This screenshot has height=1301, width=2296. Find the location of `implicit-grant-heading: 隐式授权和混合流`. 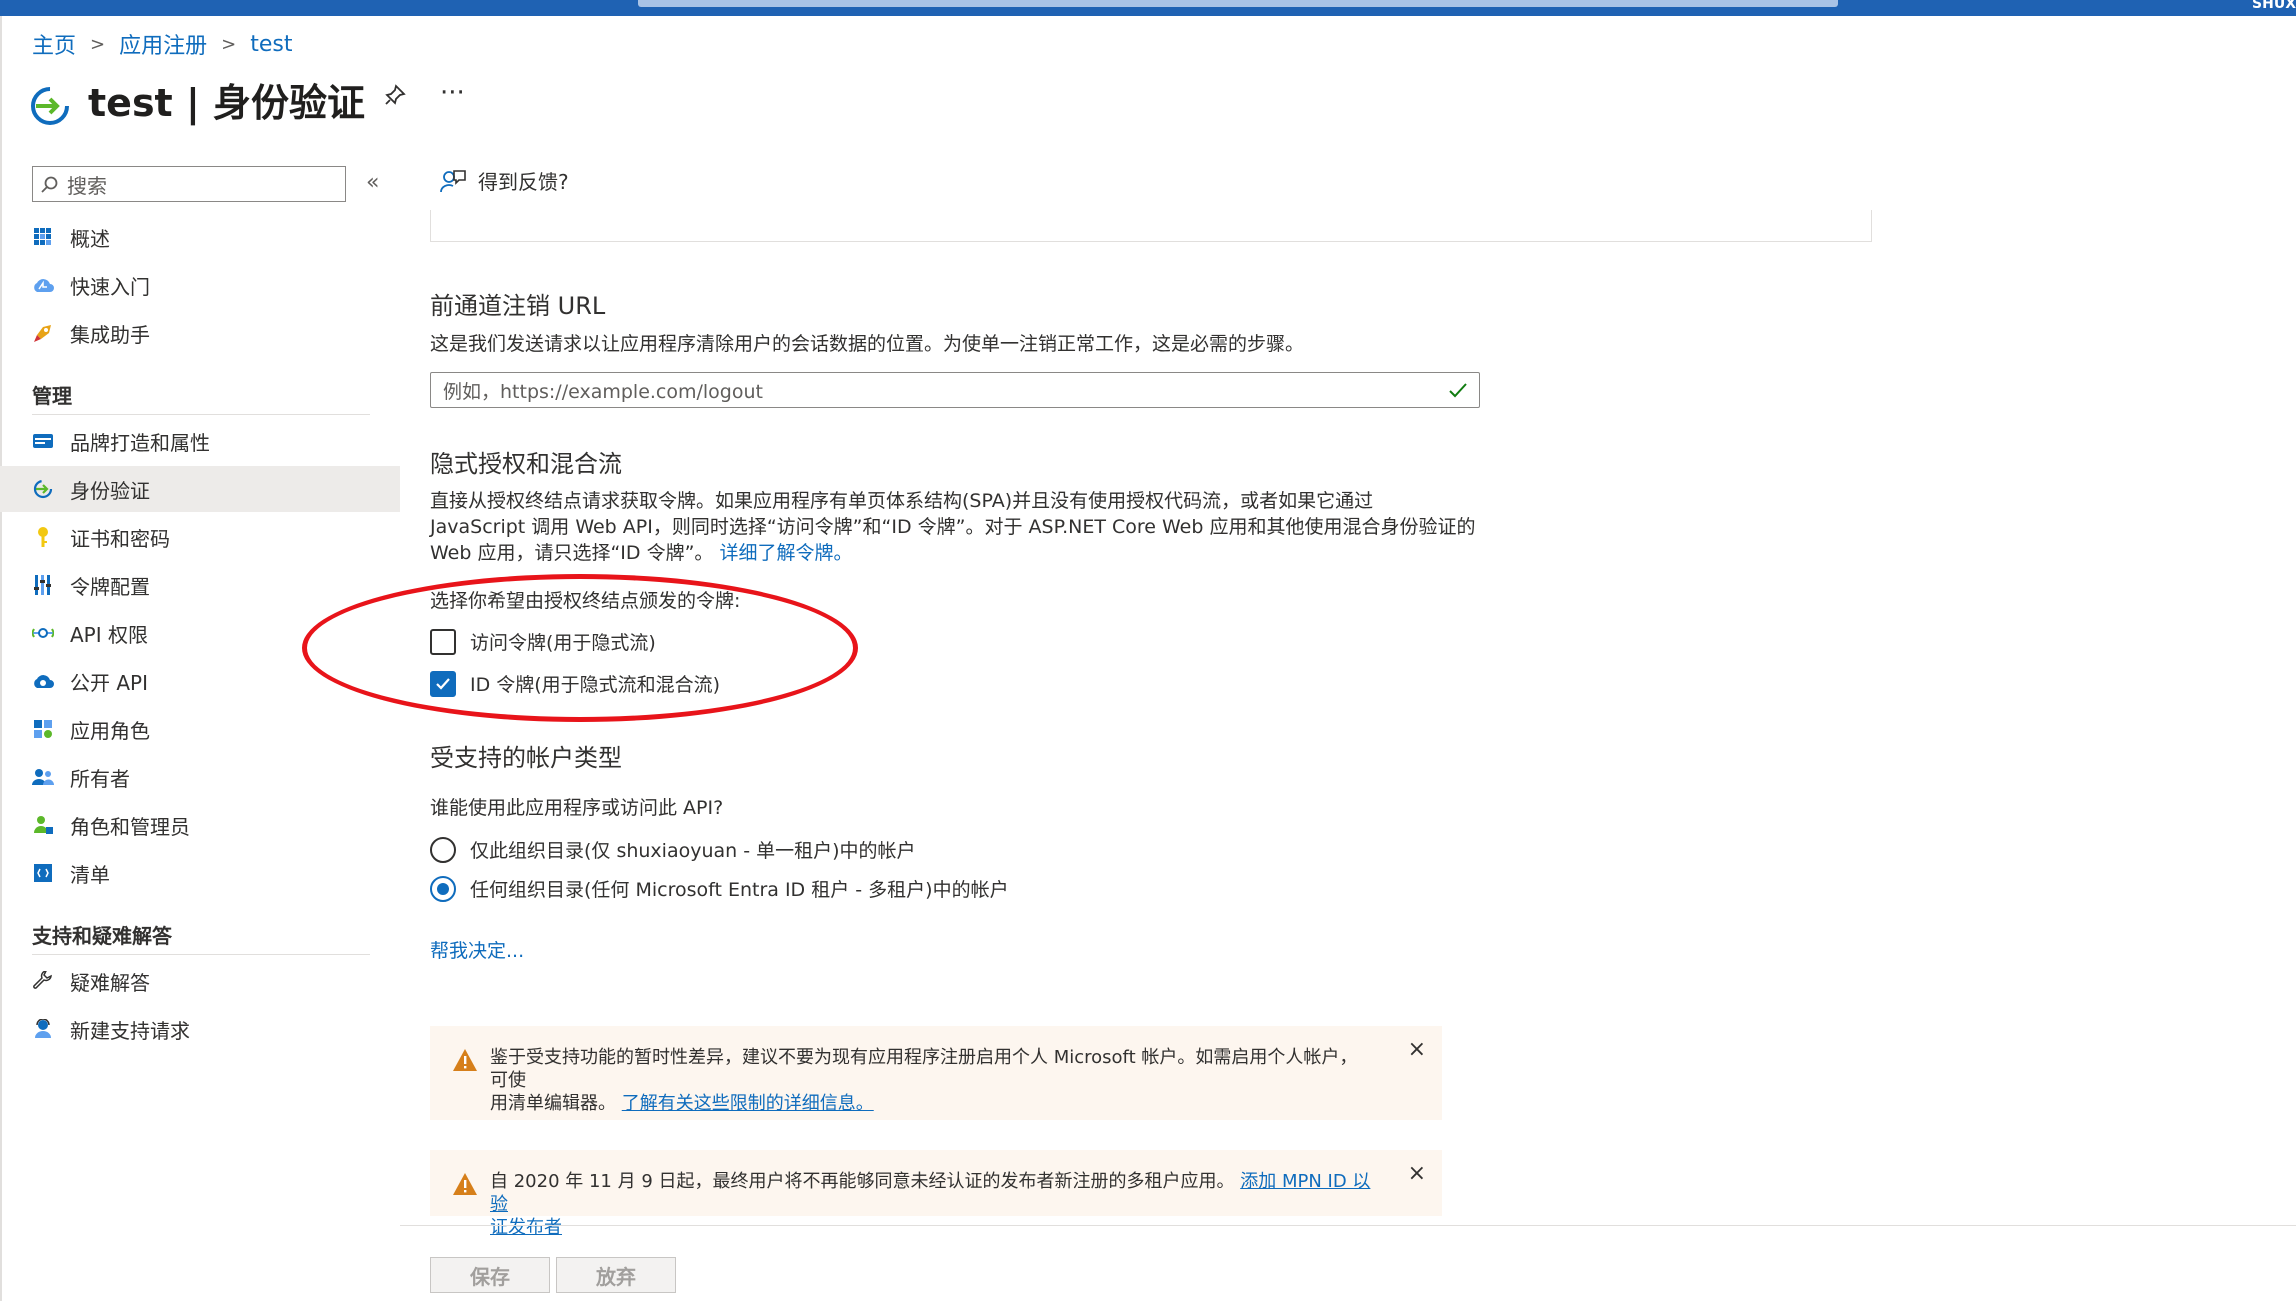

implicit-grant-heading: 隐式授权和混合流 is located at coordinates (526, 464).